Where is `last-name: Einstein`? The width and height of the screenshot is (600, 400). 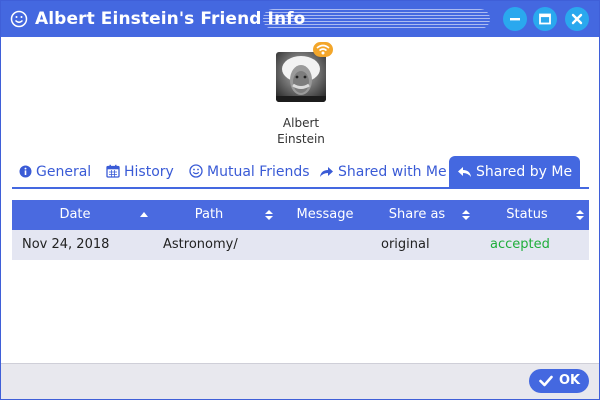 last-name: Einstein is located at coordinates (301, 139).